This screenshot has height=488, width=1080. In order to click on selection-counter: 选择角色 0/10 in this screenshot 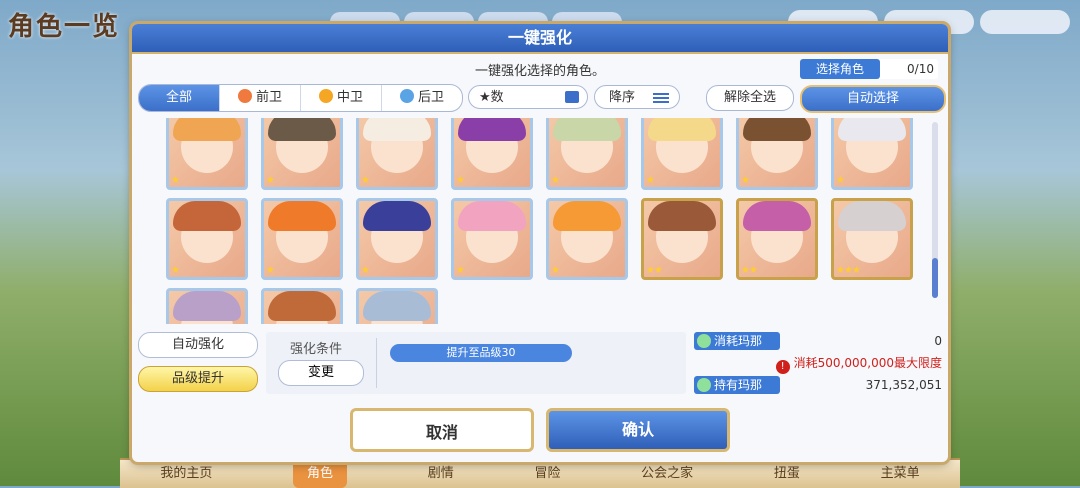, I will do `click(869, 69)`.